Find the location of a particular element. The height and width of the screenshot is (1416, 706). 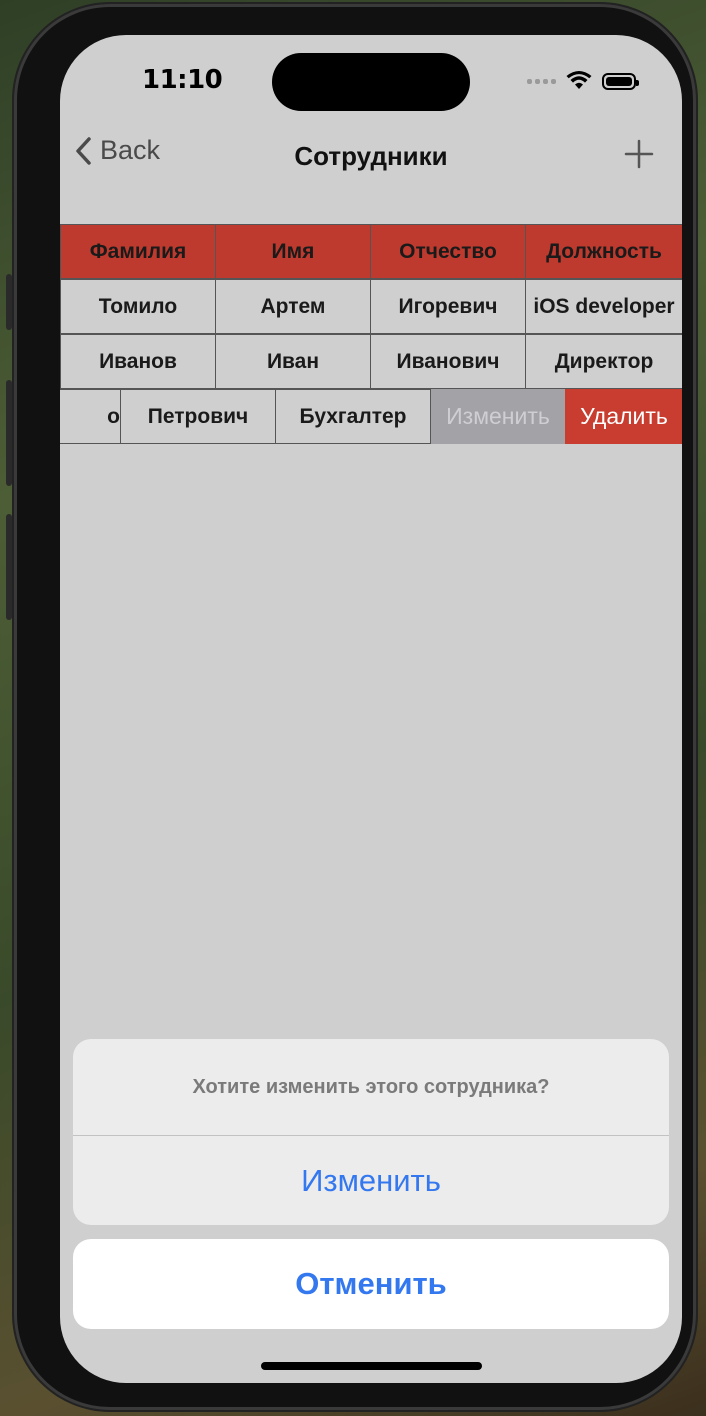

action-sheet-message: Хотите изменить этого сотрудника? is located at coordinates (371, 1087).